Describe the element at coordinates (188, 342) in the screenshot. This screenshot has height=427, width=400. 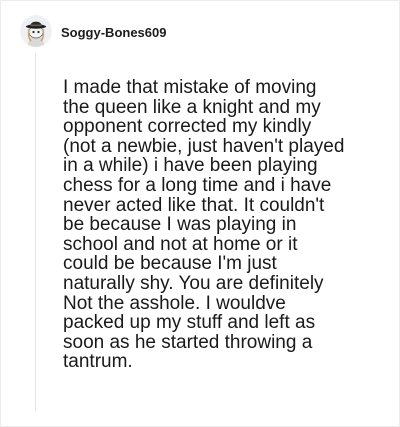
I see `comment-line: soon as he started throwing a` at that location.